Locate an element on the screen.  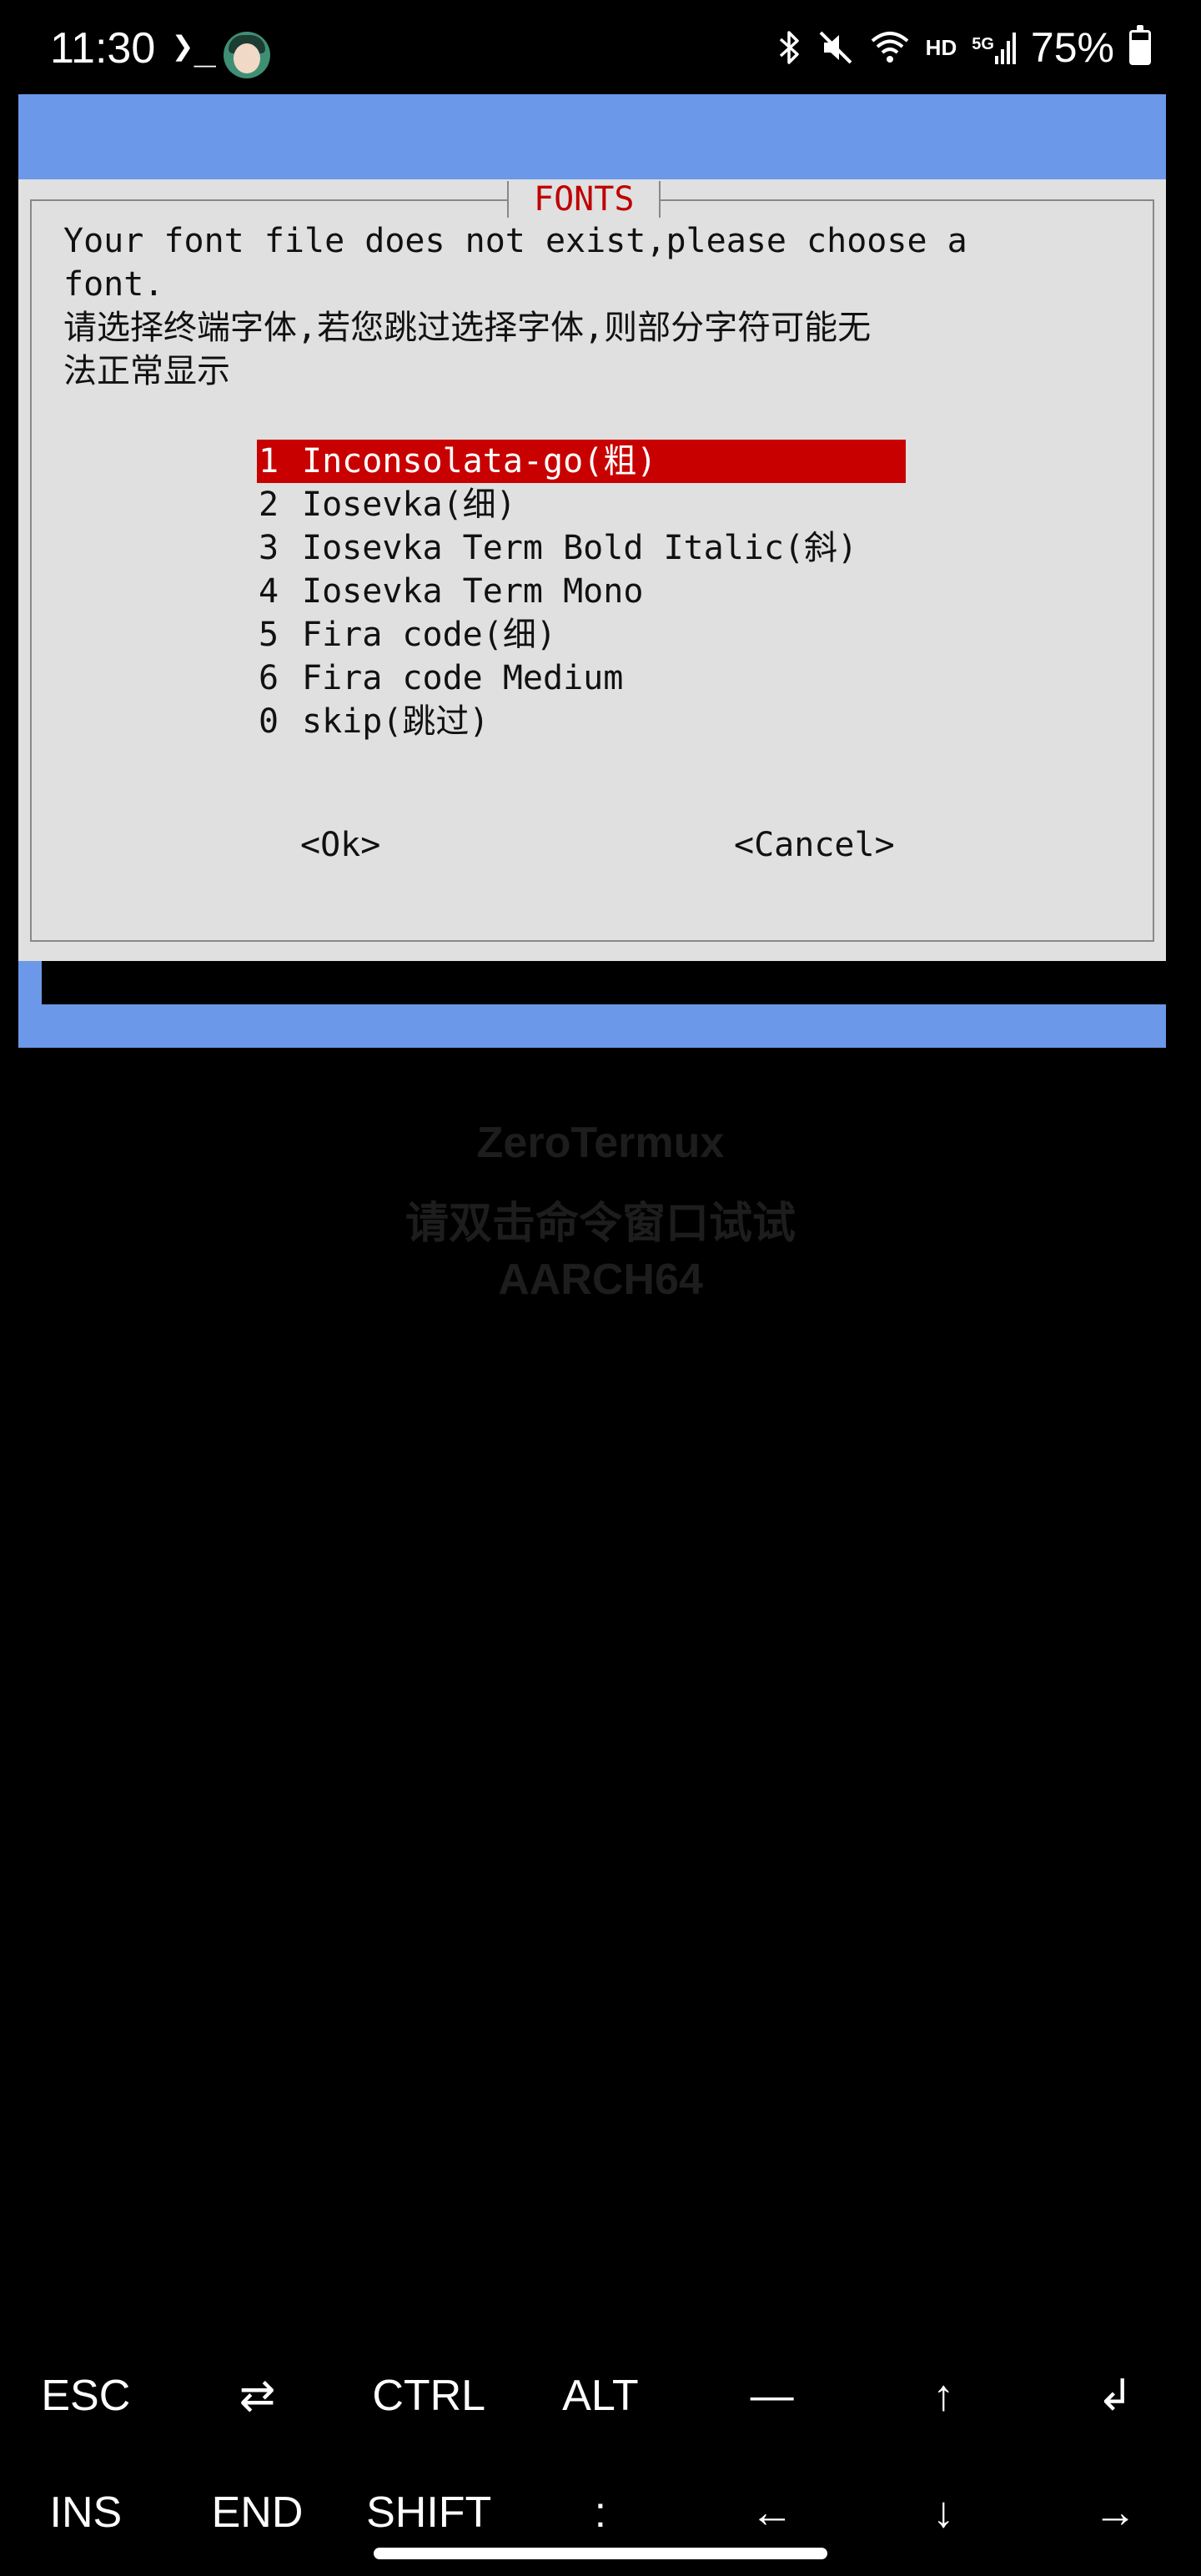
navigation-handle is located at coordinates (601, 2553).